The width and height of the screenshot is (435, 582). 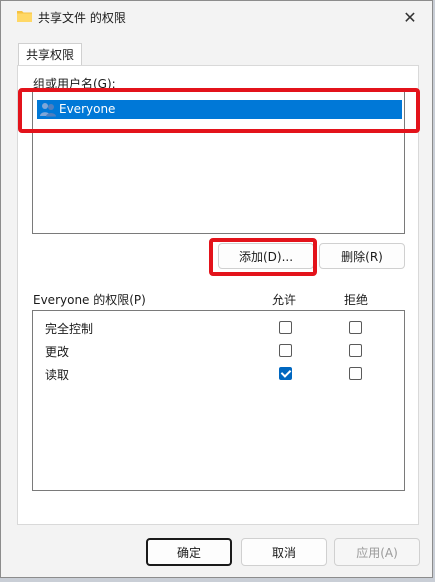 What do you see at coordinates (356, 300) in the screenshot?
I see `deny-column-header: 拒绝` at bounding box center [356, 300].